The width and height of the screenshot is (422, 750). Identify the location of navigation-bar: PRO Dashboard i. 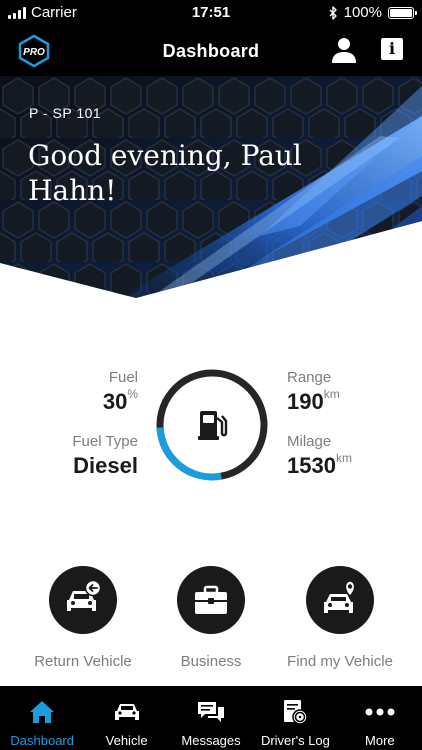
(211, 51).